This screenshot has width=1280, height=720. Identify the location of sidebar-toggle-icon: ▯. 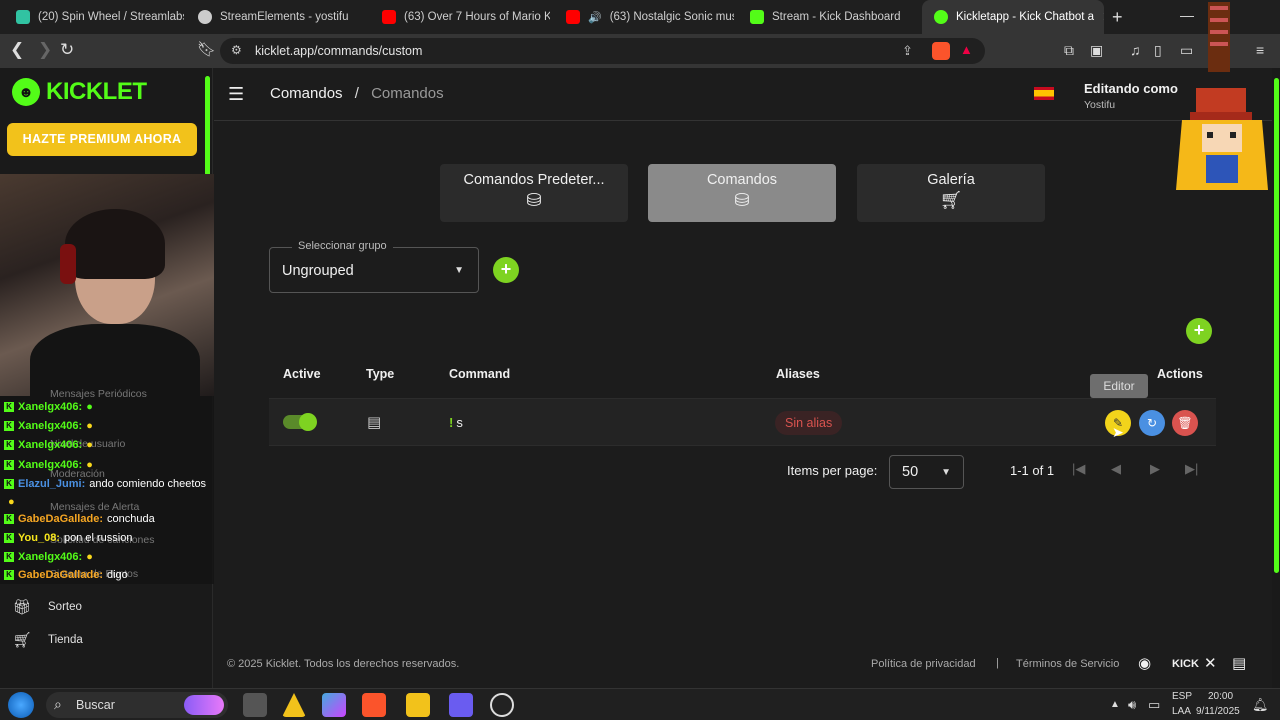
(1158, 50).